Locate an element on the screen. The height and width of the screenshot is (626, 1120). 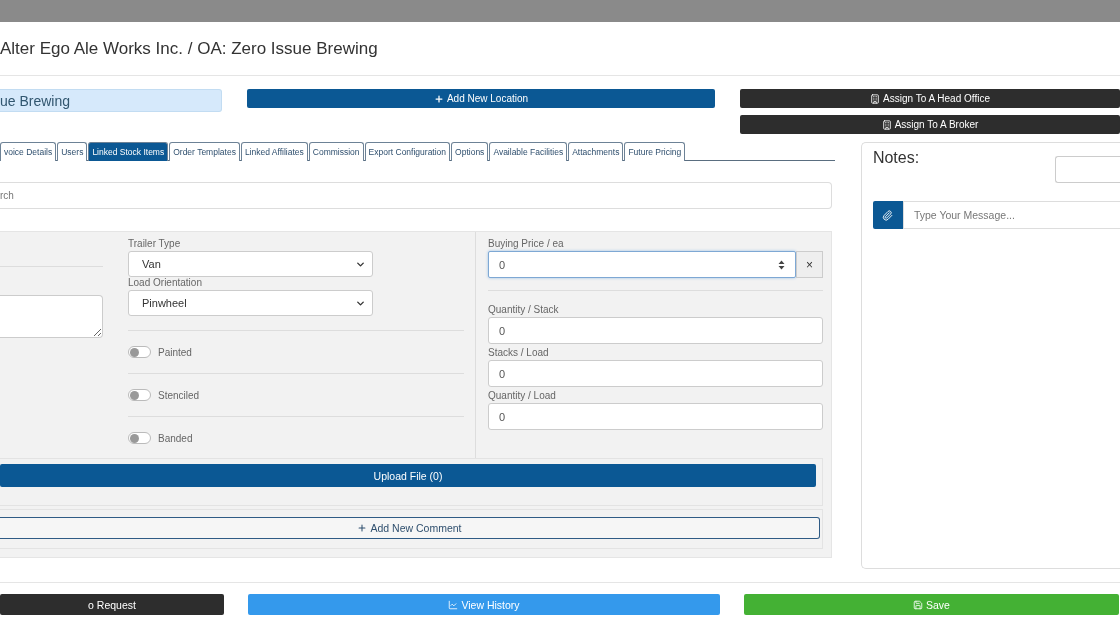
field-label: Buying Price / ea is located at coordinates (526, 244).